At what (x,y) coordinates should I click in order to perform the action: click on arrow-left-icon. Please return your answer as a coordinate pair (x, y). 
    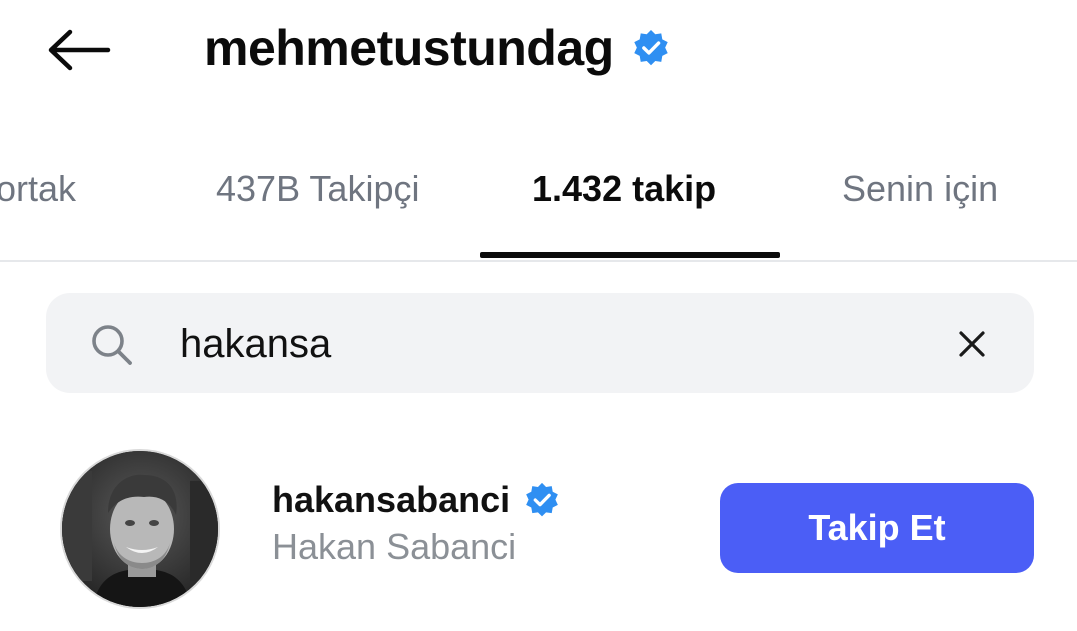
    Looking at the image, I should click on (79, 50).